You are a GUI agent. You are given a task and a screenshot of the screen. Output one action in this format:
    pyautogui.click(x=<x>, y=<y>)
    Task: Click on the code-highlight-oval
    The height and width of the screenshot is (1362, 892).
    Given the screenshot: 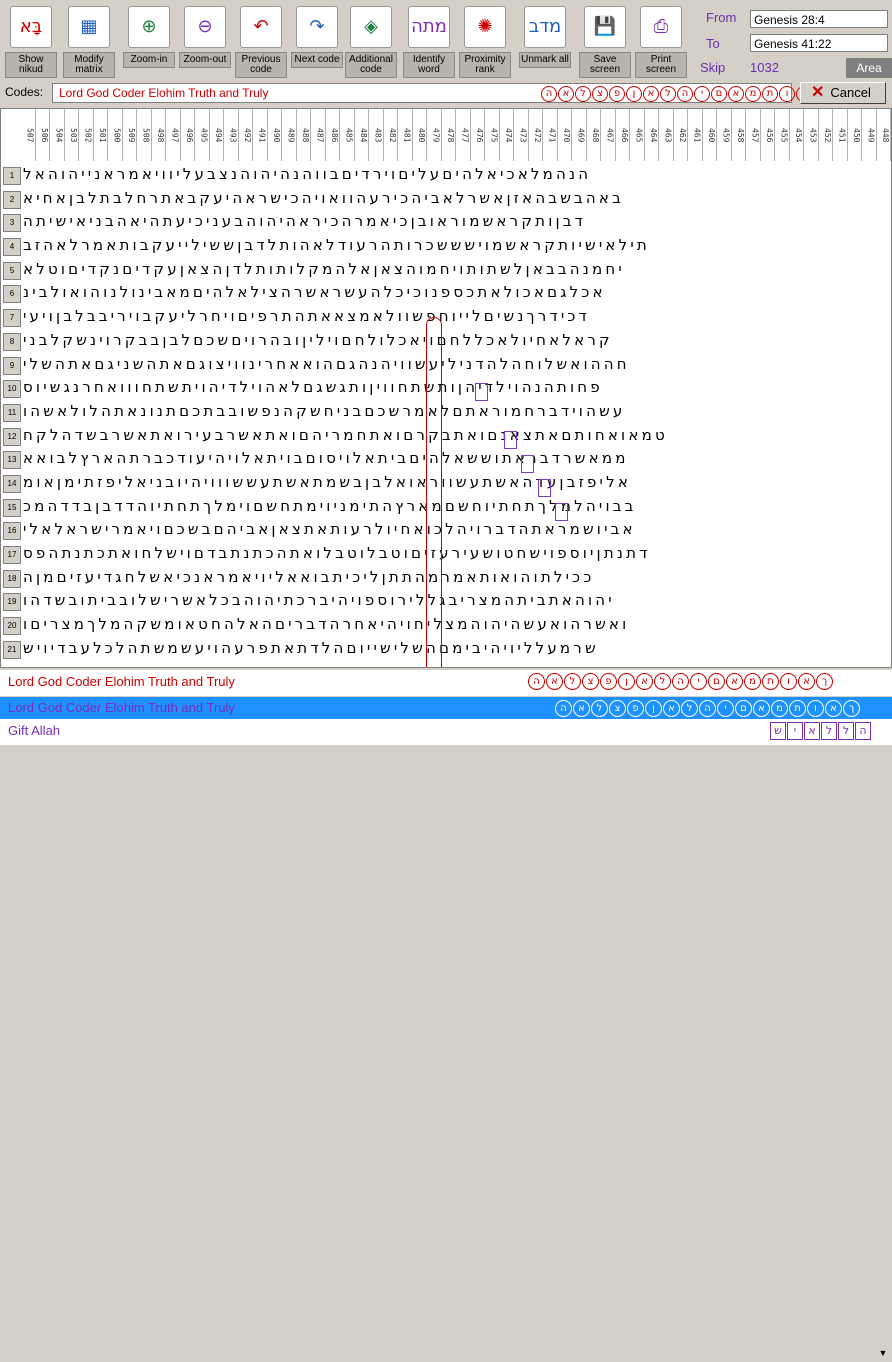 What is the action you would take?
    pyautogui.click(x=434, y=492)
    